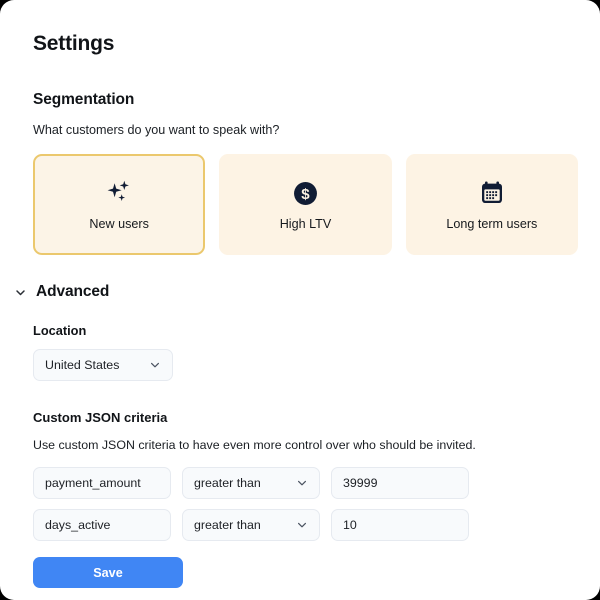 The height and width of the screenshot is (600, 600). Describe the element at coordinates (400, 483) in the screenshot. I see `criteria-value-input: 39999` at that location.